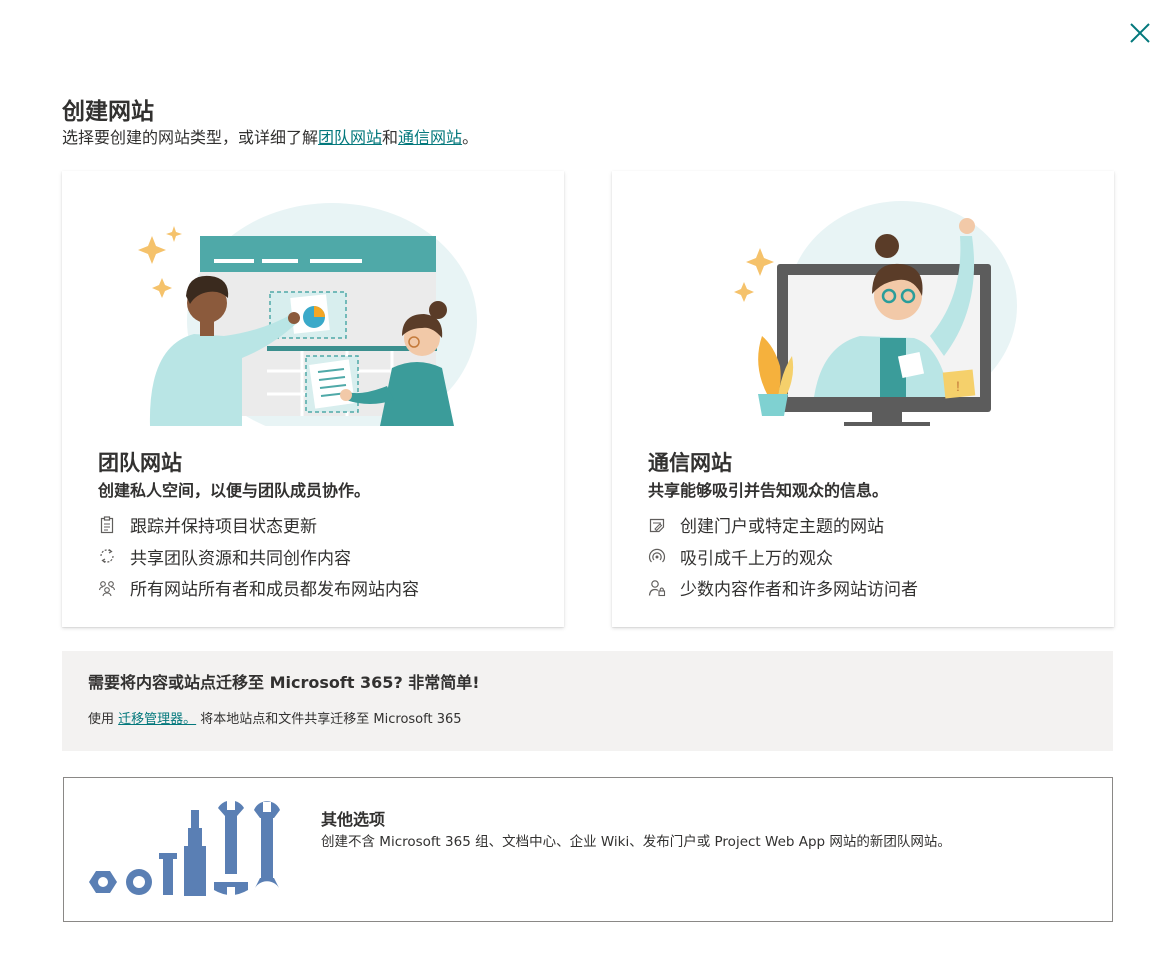  I want to click on close-icon, so click(1140, 33).